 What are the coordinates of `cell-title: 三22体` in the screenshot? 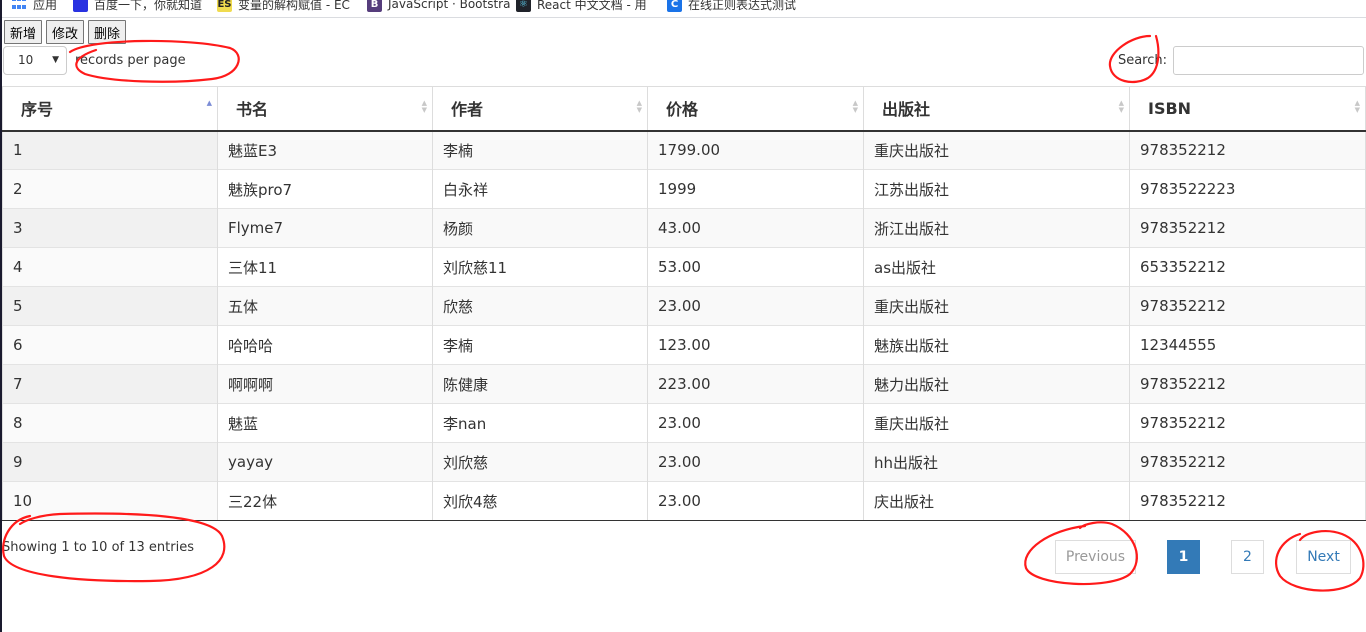 It's located at (325, 501).